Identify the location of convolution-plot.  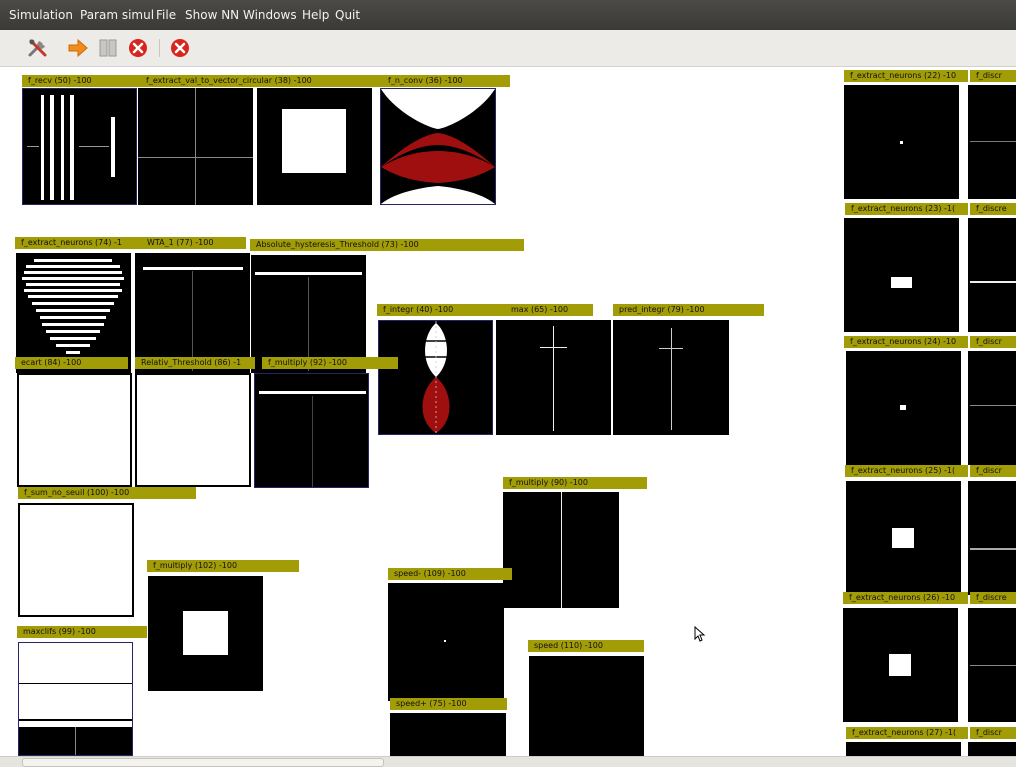
(438, 146).